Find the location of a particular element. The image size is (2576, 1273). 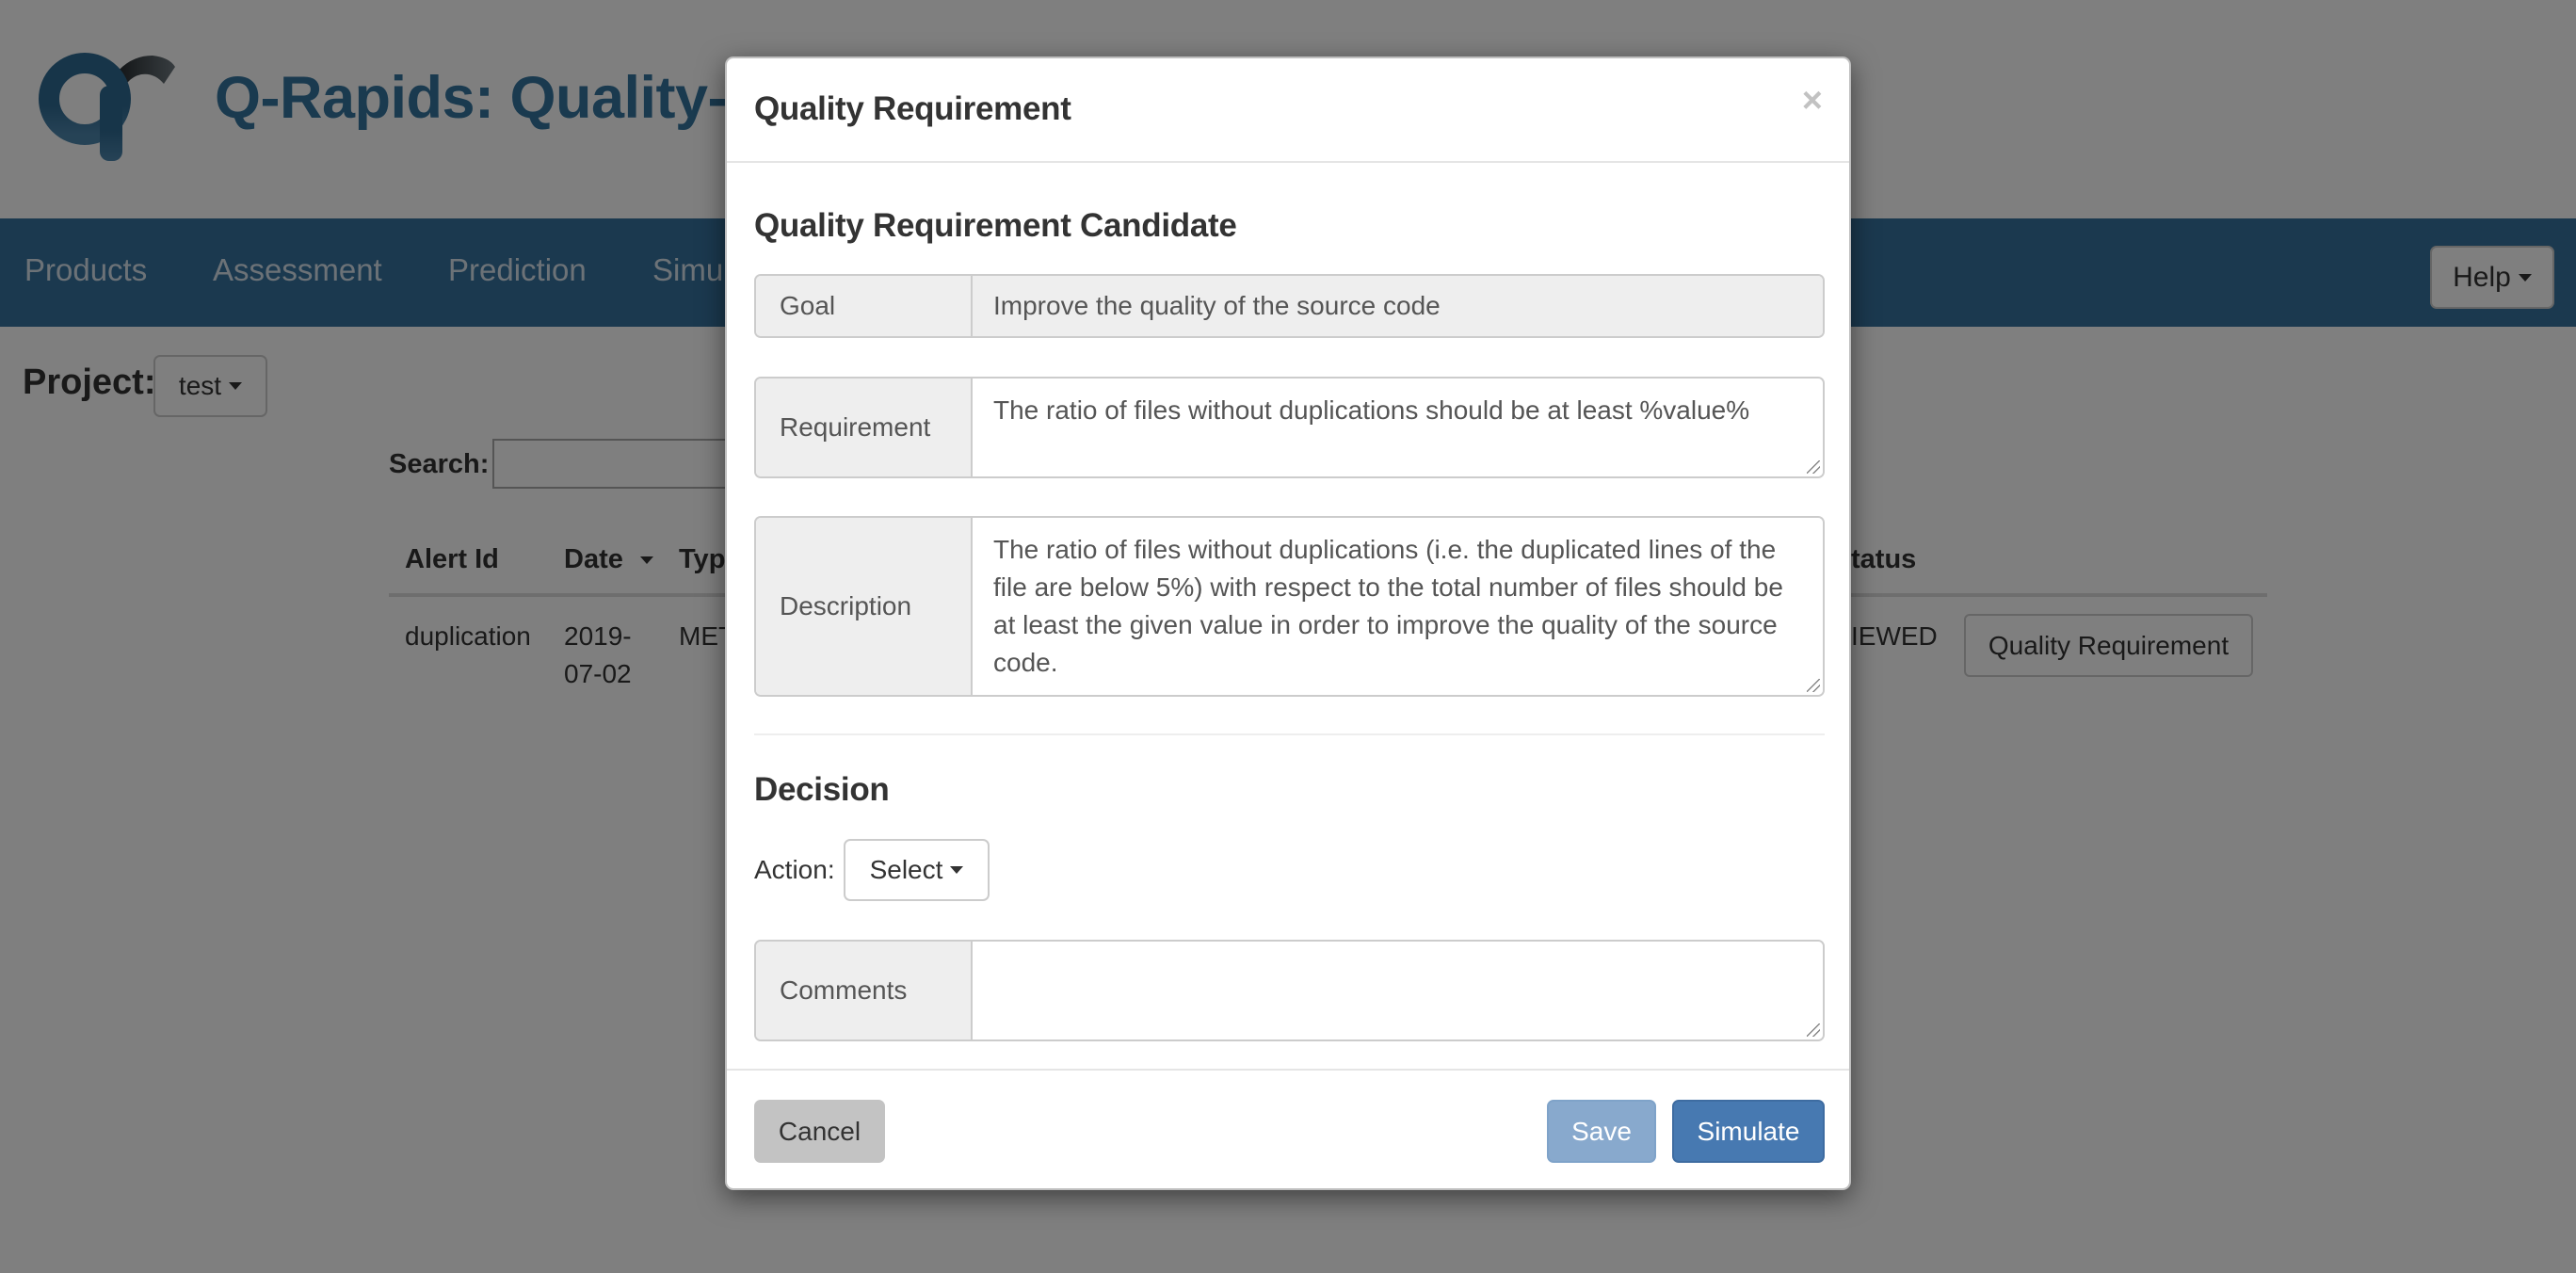

section-divider is located at coordinates (1289, 734).